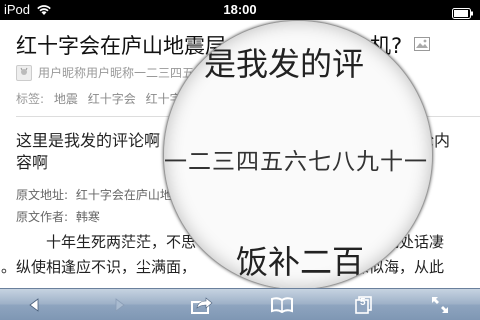 Image resolution: width=480 pixels, height=320 pixels. I want to click on source-row: 原文地址: 红十字会在庐山地, so click(96, 194).